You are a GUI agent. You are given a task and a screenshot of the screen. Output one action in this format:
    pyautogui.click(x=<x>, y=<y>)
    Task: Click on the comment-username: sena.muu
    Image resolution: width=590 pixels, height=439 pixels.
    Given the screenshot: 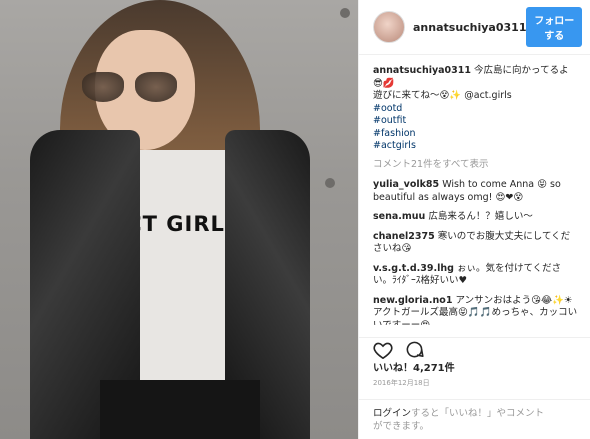 What is the action you would take?
    pyautogui.click(x=399, y=216)
    